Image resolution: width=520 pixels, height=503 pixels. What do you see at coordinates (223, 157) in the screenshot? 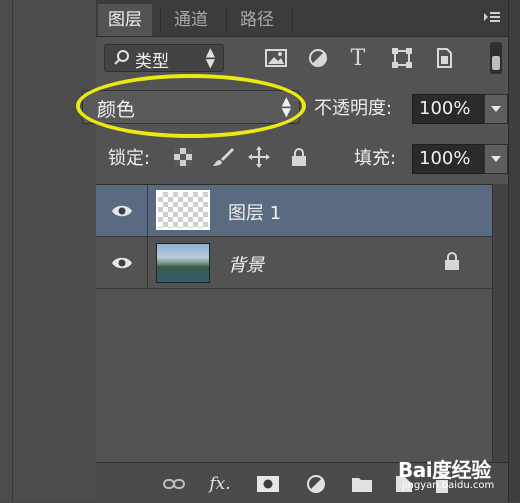
I see `lock-image-pixels-icon` at bounding box center [223, 157].